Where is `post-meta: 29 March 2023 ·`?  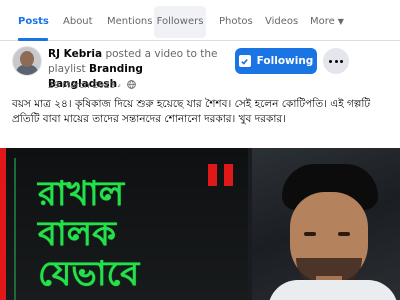
post-meta: 29 March 2023 · is located at coordinates (92, 86).